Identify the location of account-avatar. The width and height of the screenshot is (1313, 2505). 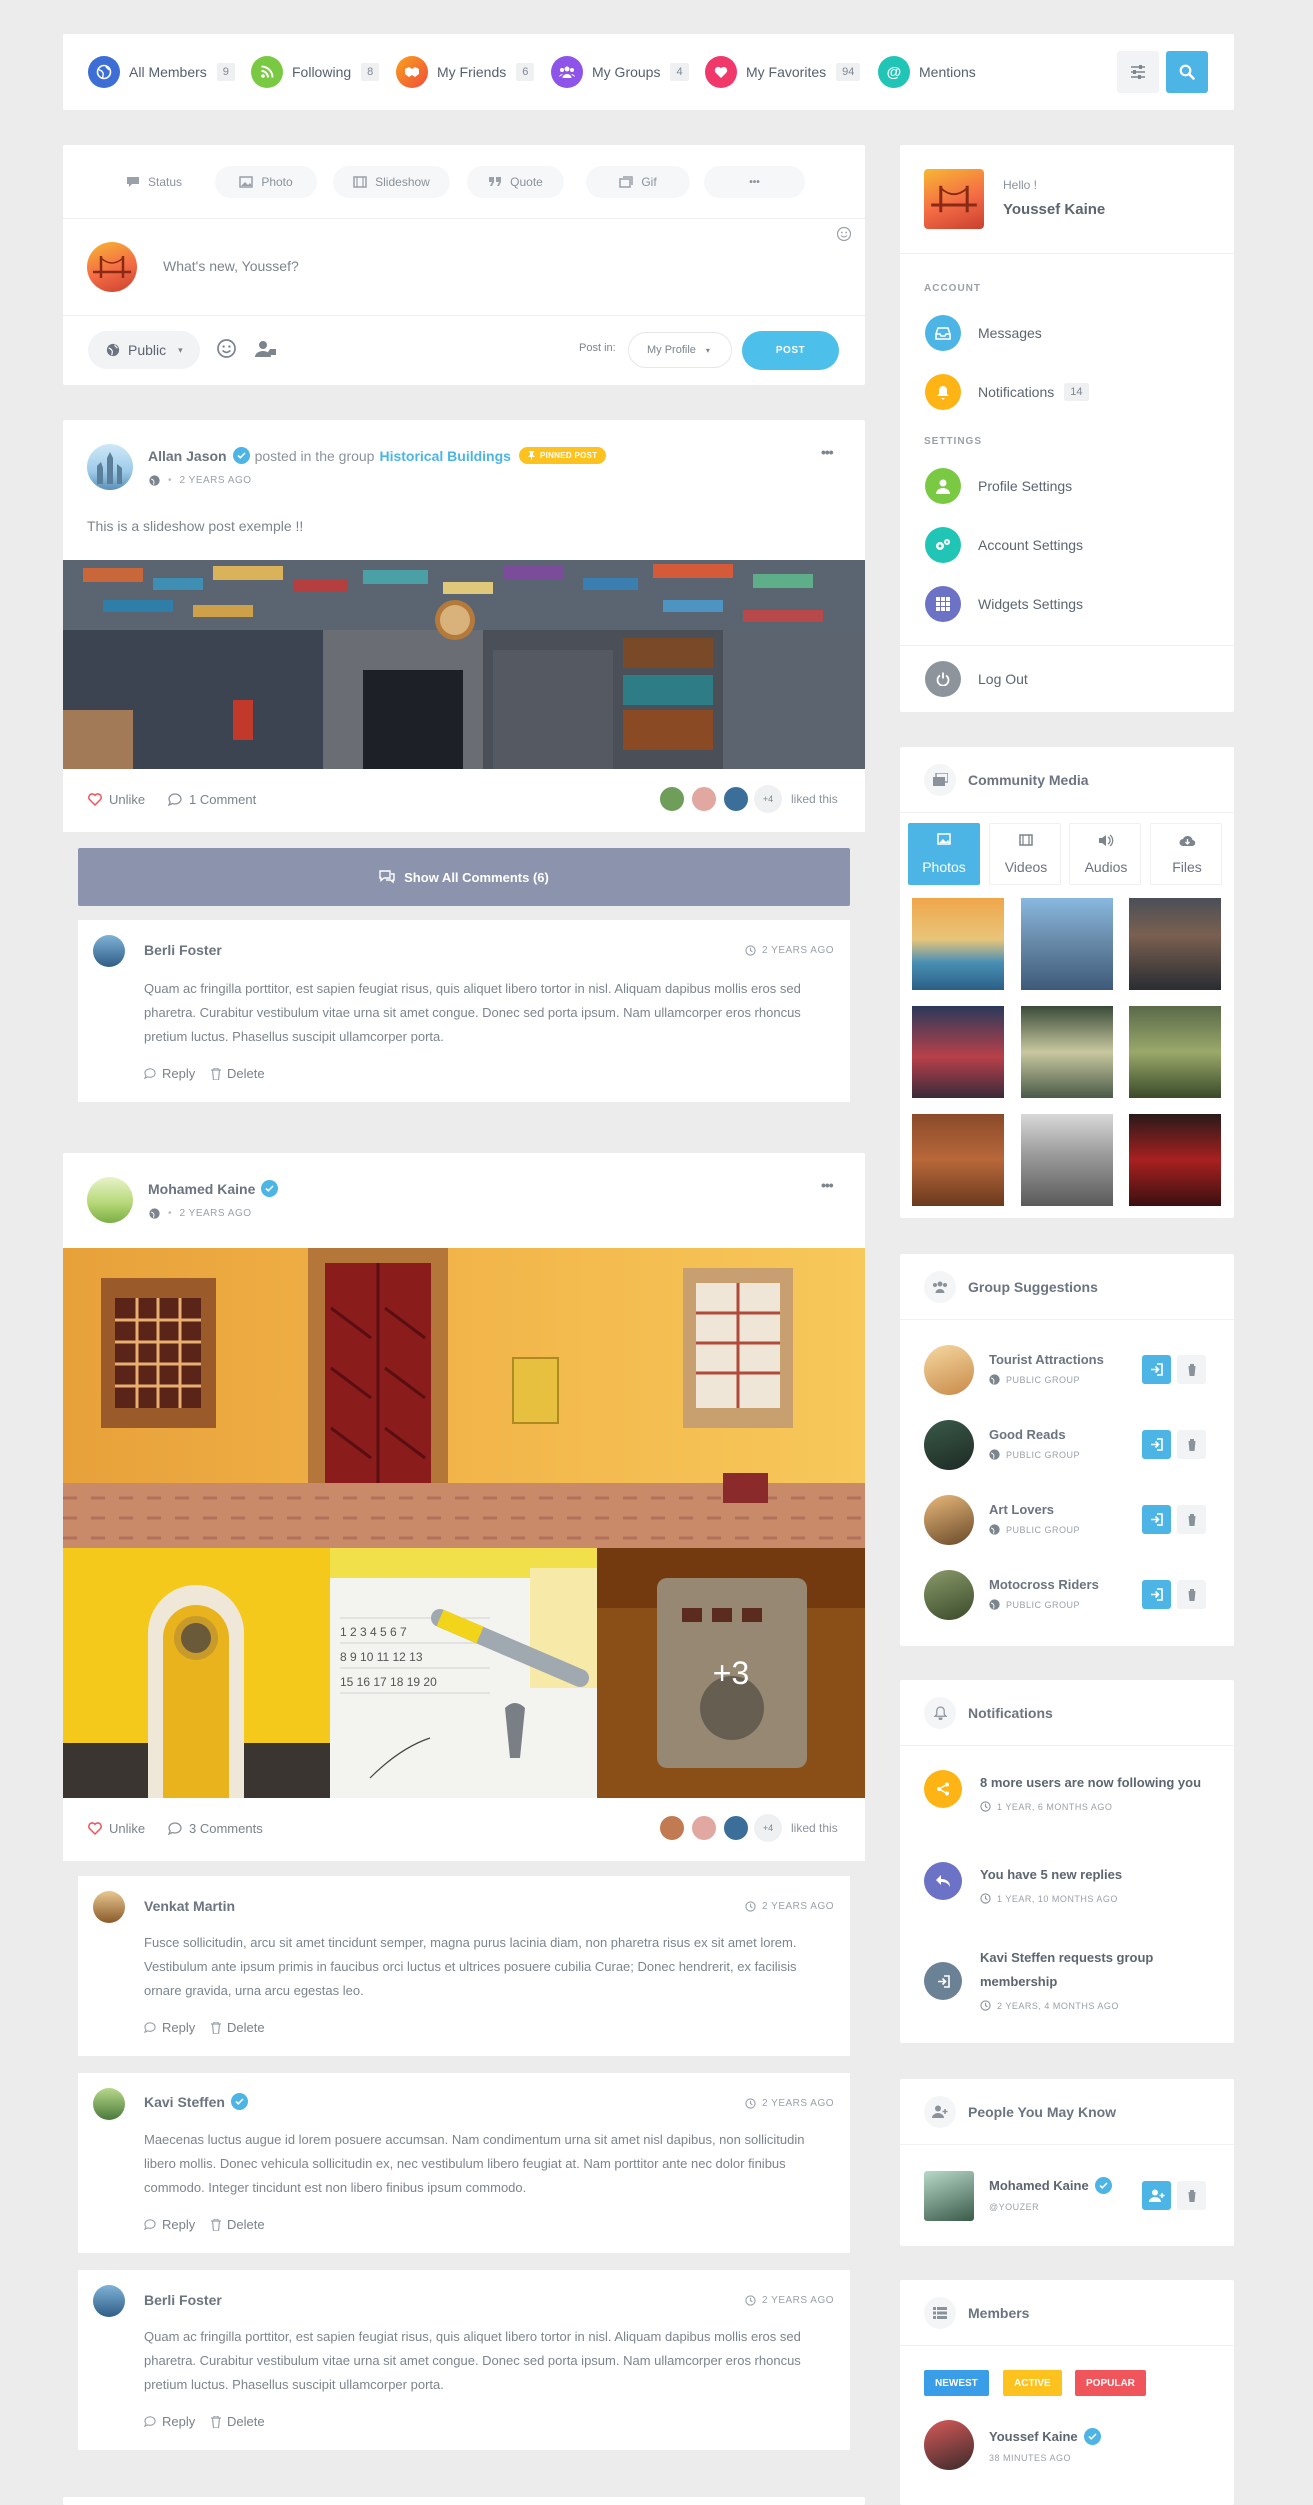
(954, 199).